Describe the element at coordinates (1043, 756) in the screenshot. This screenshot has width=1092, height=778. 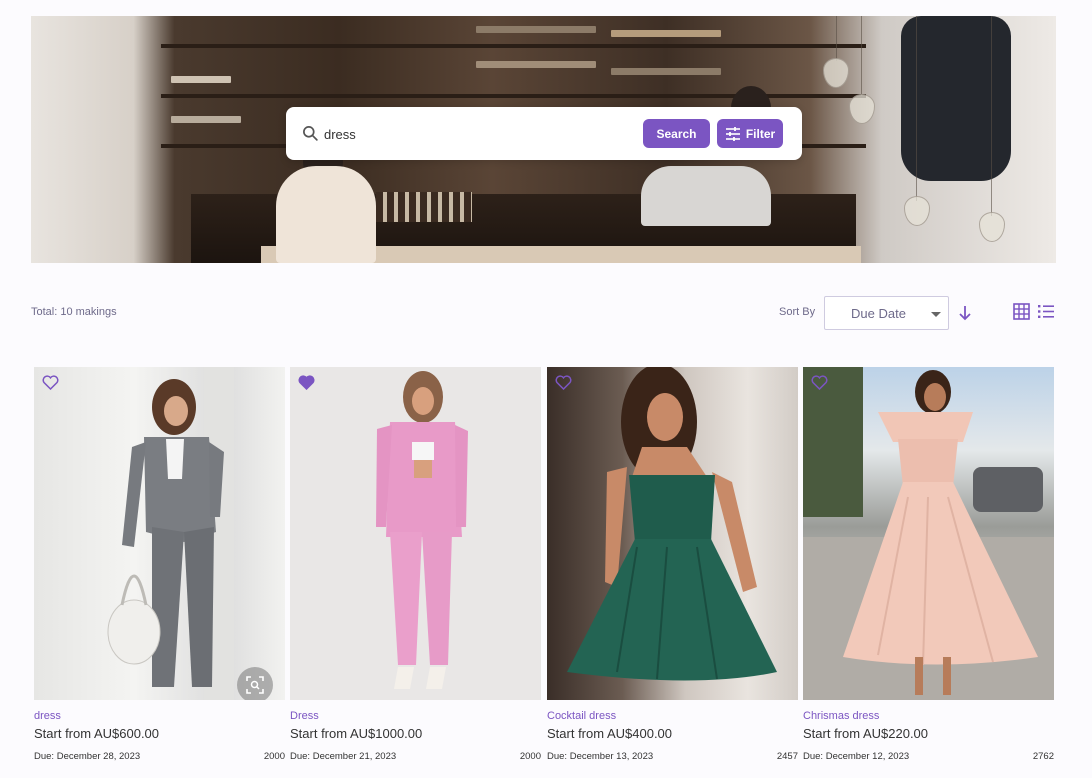
I see `product-count: 2762` at that location.